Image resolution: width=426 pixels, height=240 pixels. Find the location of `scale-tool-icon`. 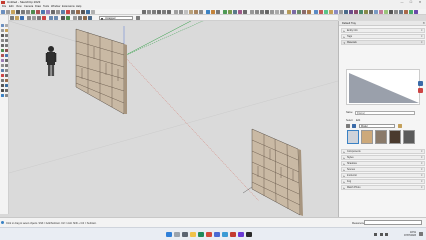

scale-tool-icon is located at coordinates (48, 12).